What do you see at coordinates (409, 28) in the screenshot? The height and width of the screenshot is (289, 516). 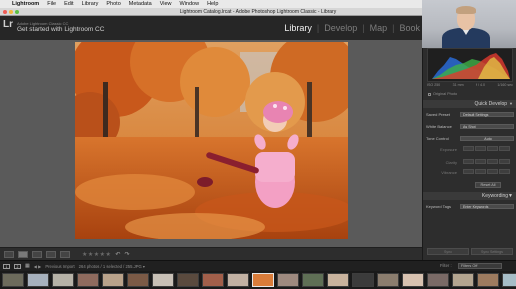 I see `module-book: Book` at bounding box center [409, 28].